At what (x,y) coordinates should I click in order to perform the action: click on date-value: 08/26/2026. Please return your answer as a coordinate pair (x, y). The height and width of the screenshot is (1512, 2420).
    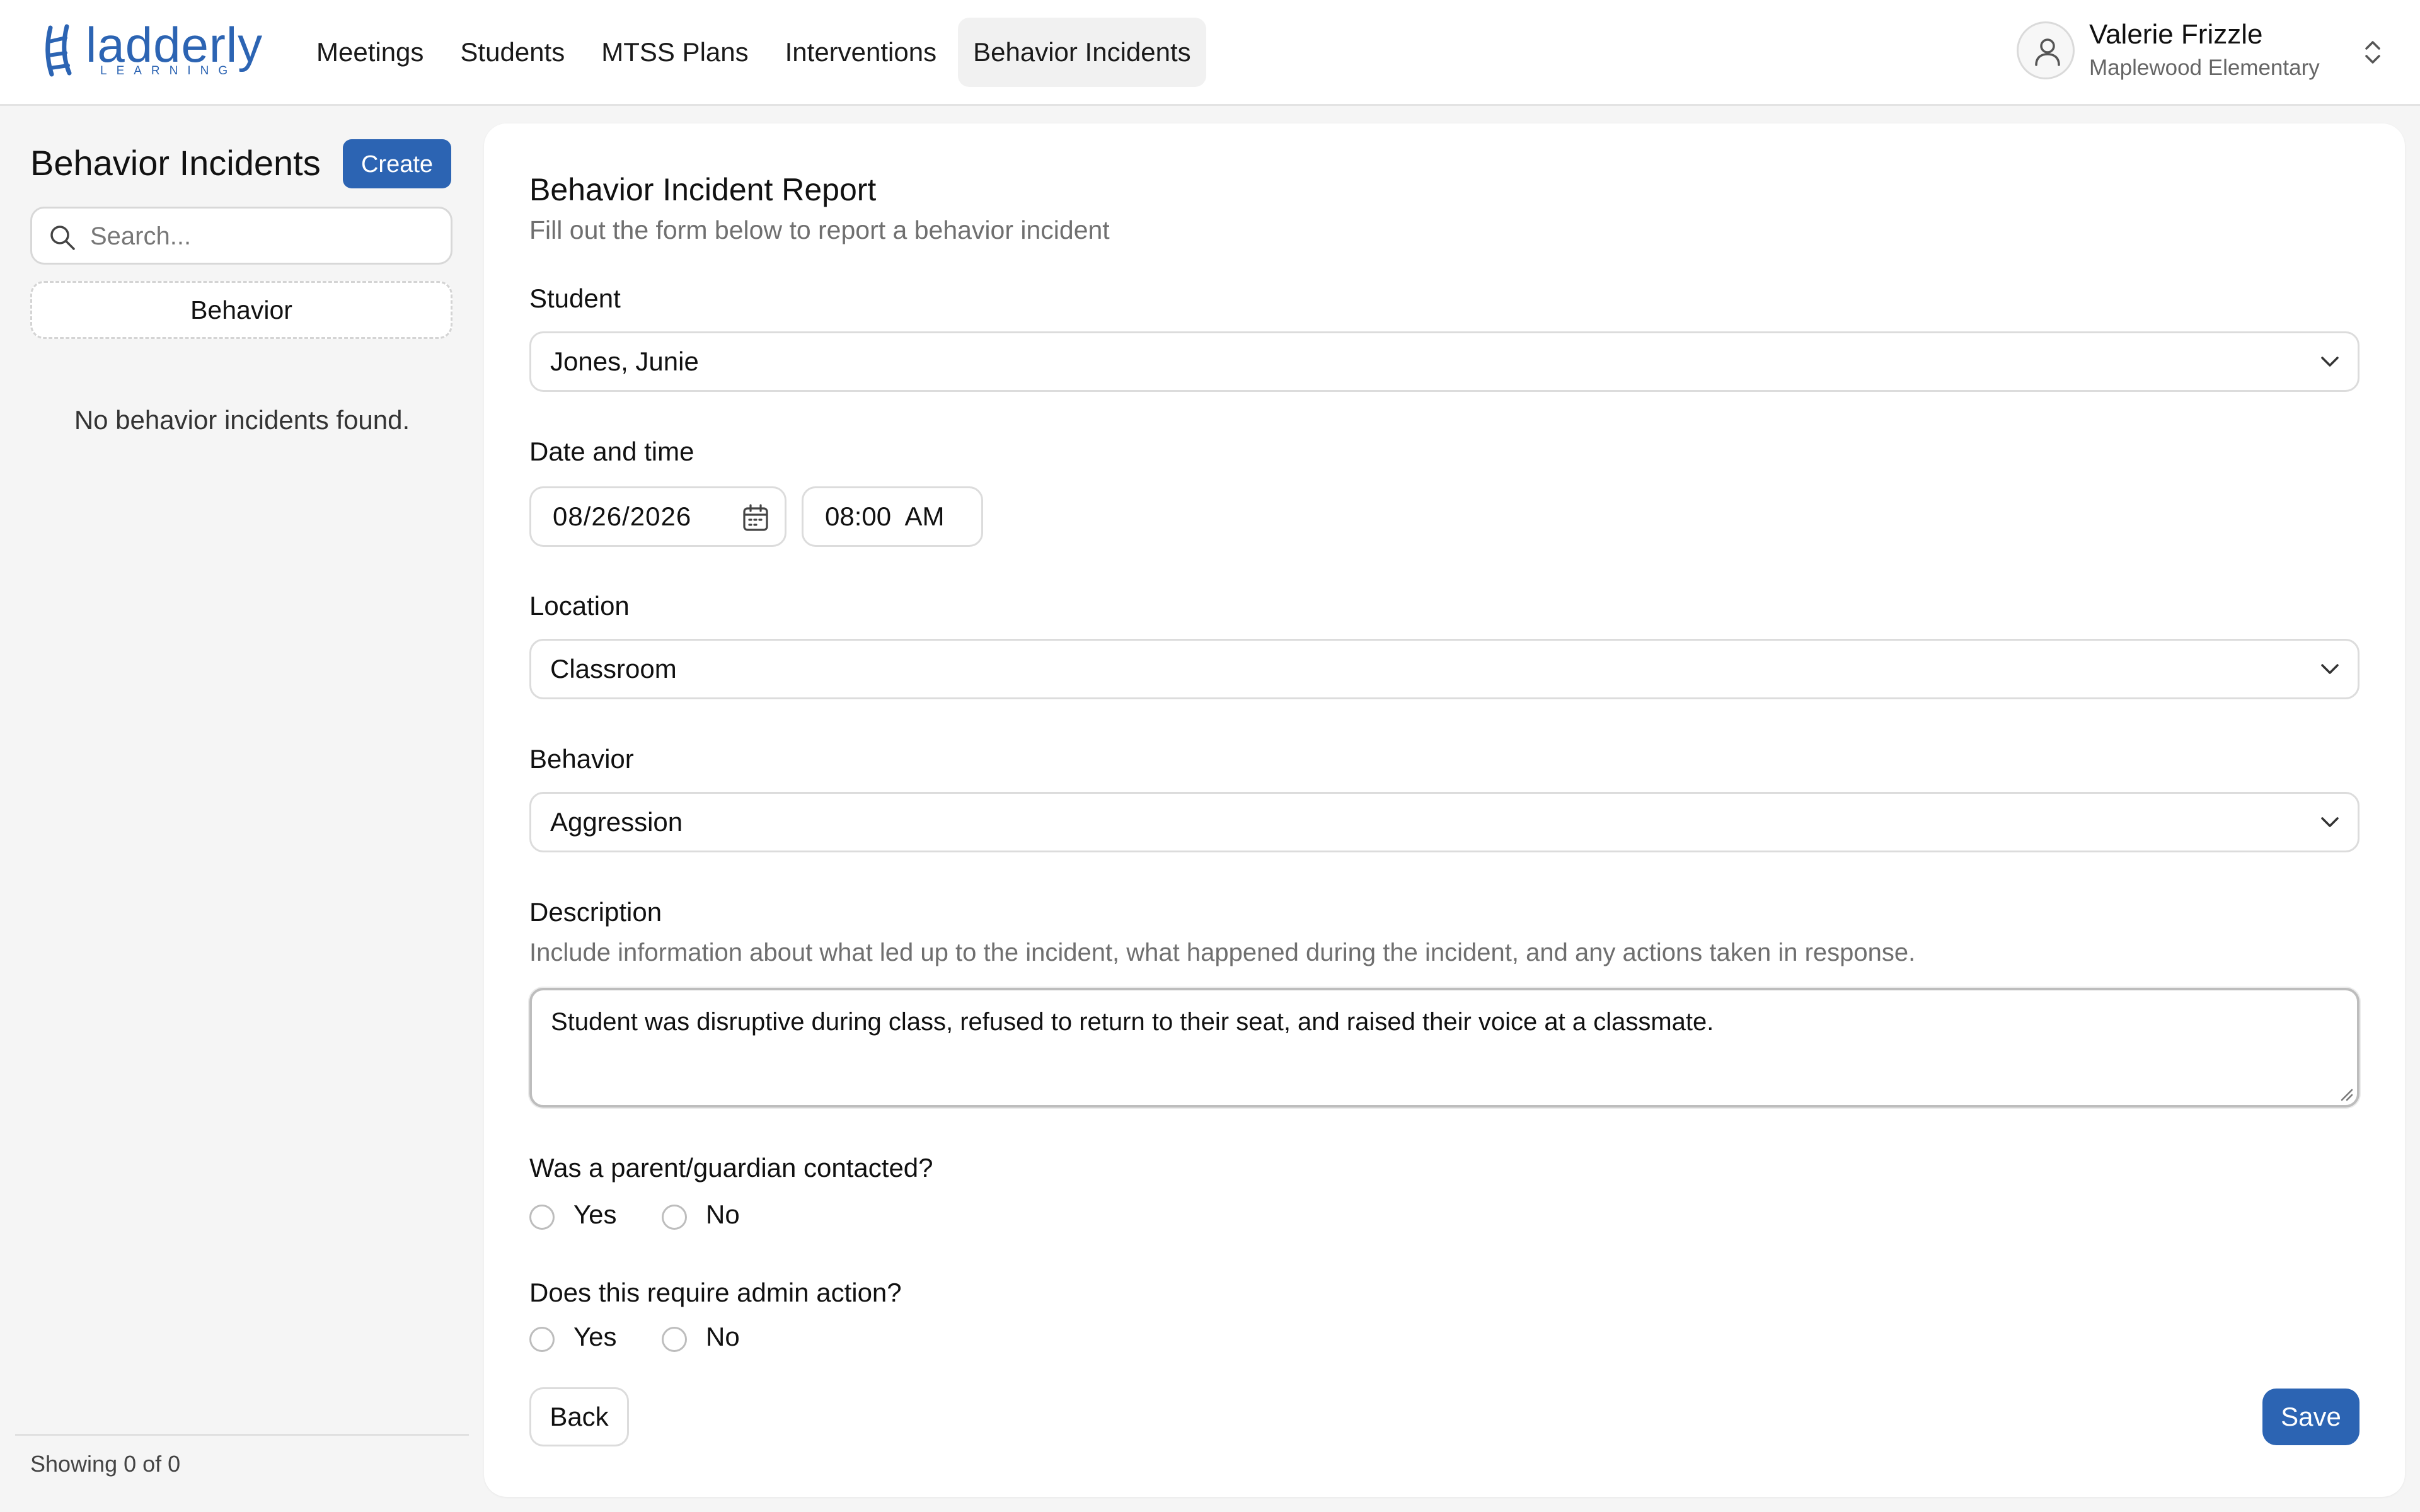
    Looking at the image, I should click on (622, 516).